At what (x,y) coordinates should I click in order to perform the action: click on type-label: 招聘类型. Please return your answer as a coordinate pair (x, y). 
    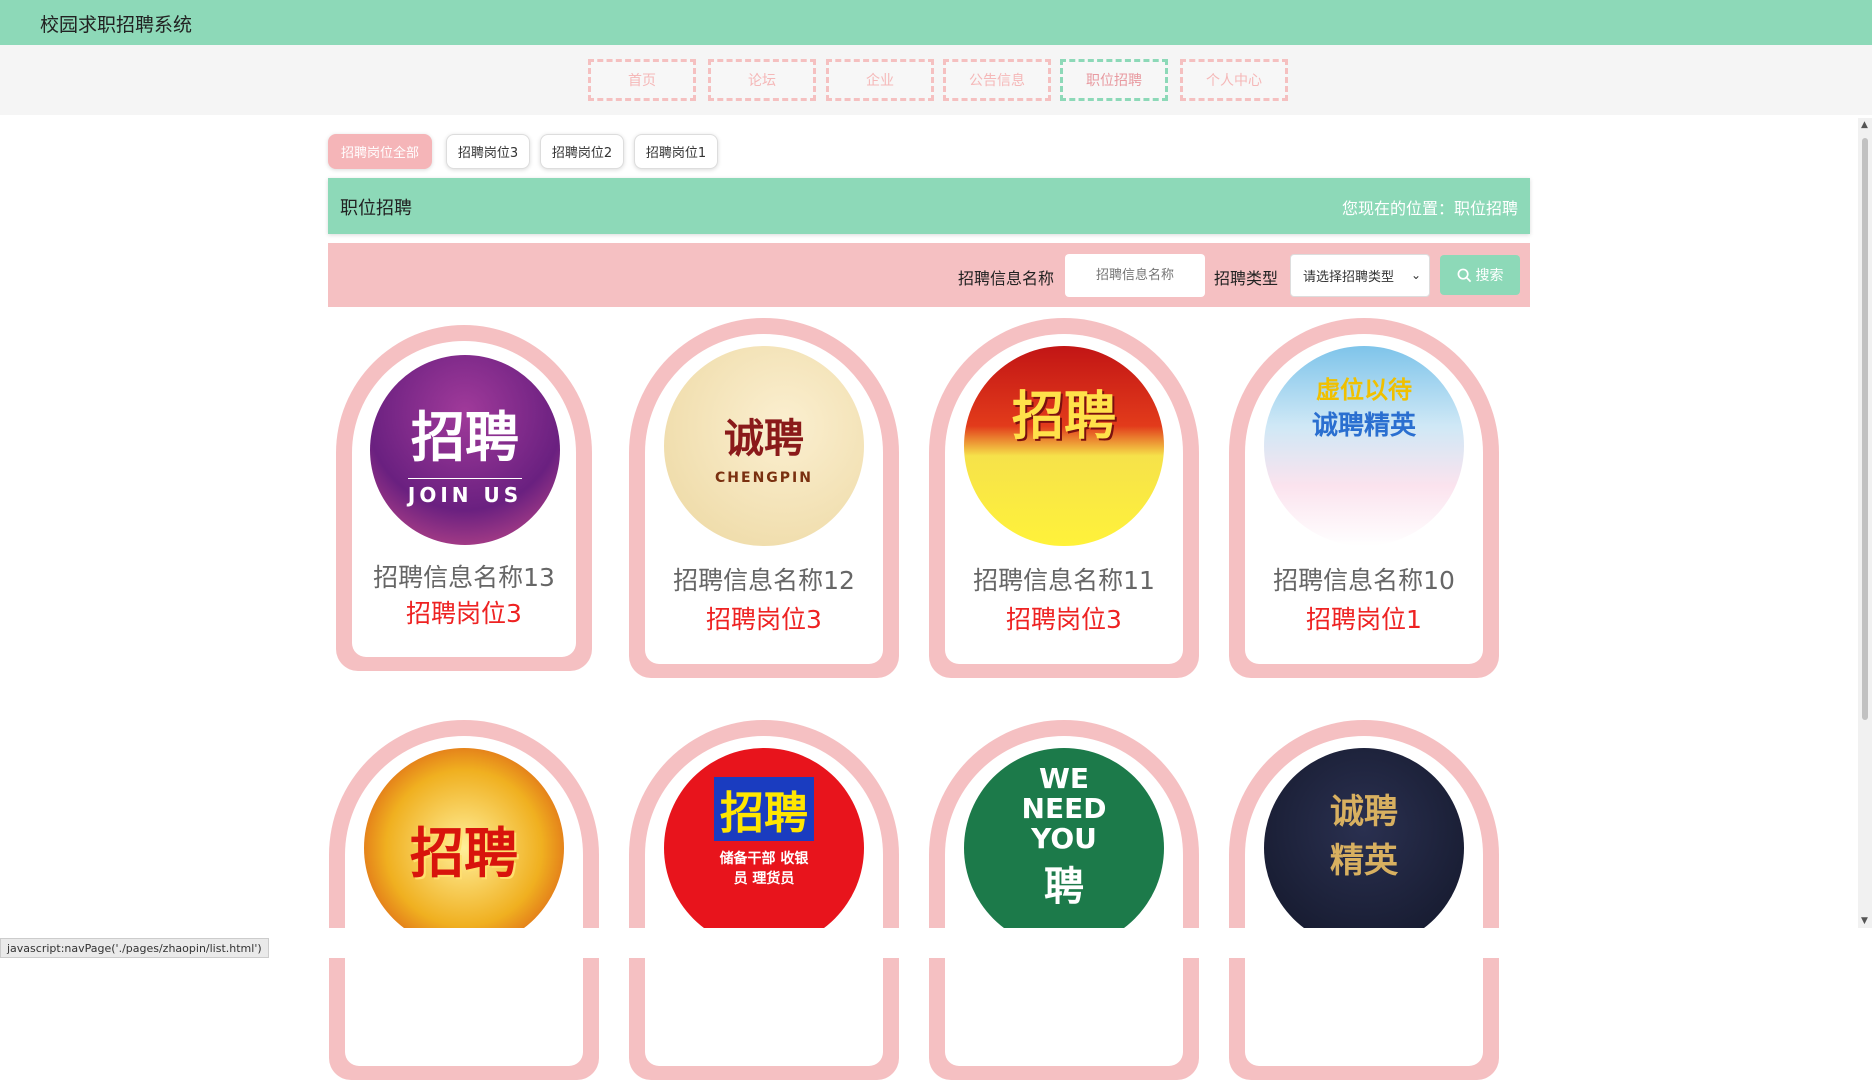
    Looking at the image, I should click on (1246, 278).